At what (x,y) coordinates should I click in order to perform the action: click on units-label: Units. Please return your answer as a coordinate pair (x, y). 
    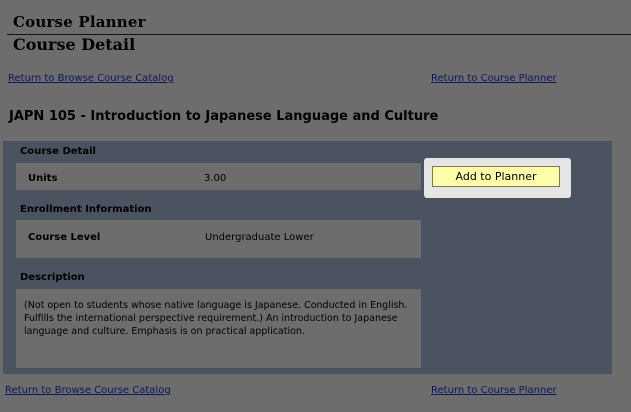
    Looking at the image, I should click on (43, 178).